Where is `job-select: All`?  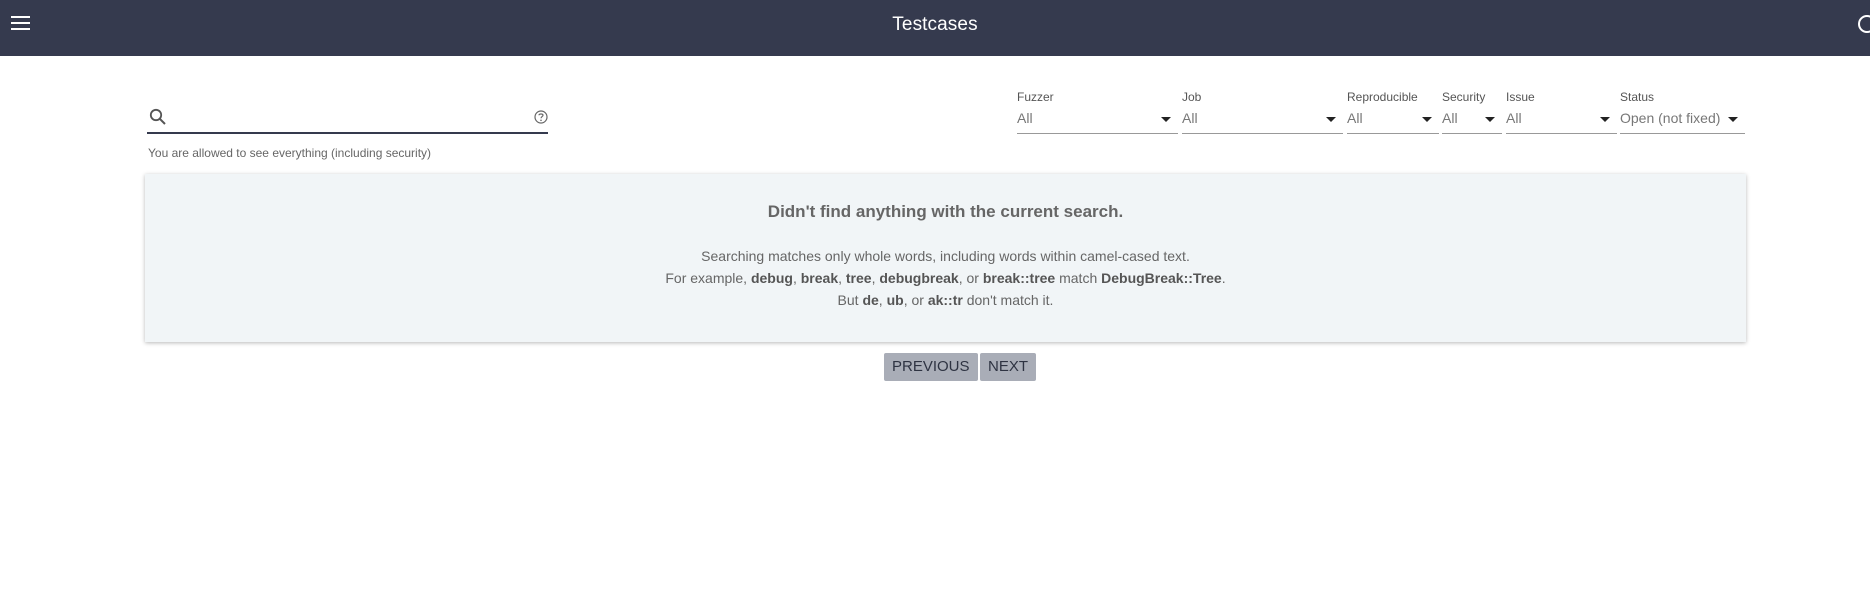
job-select: All is located at coordinates (1262, 120).